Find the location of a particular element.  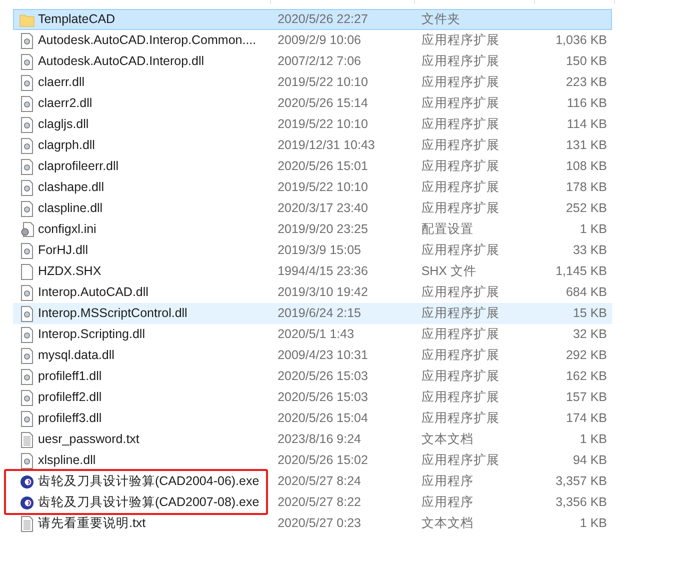

file-name: 齿轮及刀具设计验算(CAD2004-06).exe is located at coordinates (149, 481).